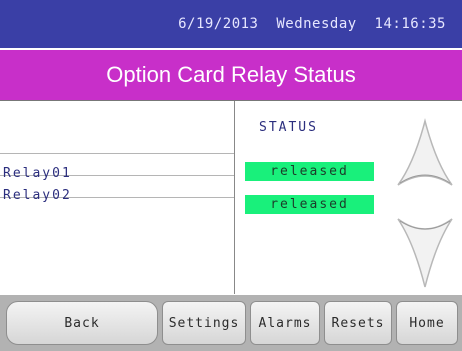 The image size is (462, 351). I want to click on chevron-down-icon, so click(425, 251).